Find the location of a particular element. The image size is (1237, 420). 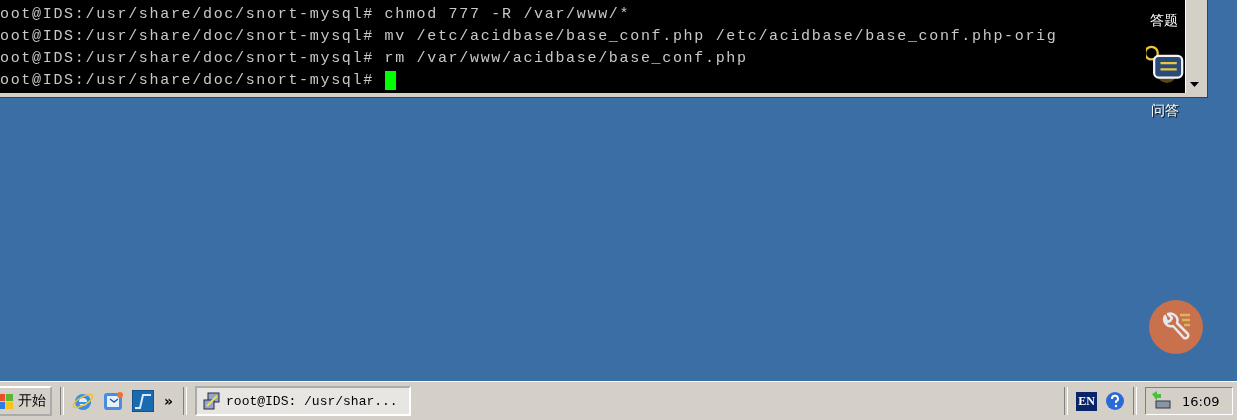

terminal-line: oot@IDS:/usr/share/doc/snort-mysql# rm /var/www/acidbase/base_conf.php is located at coordinates (374, 58).